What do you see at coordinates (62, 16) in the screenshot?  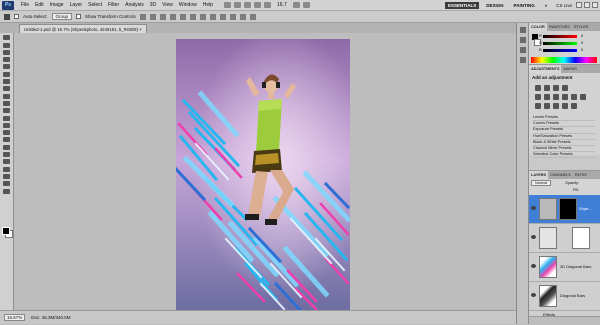 I see `auto-select-dropdown: Group` at bounding box center [62, 16].